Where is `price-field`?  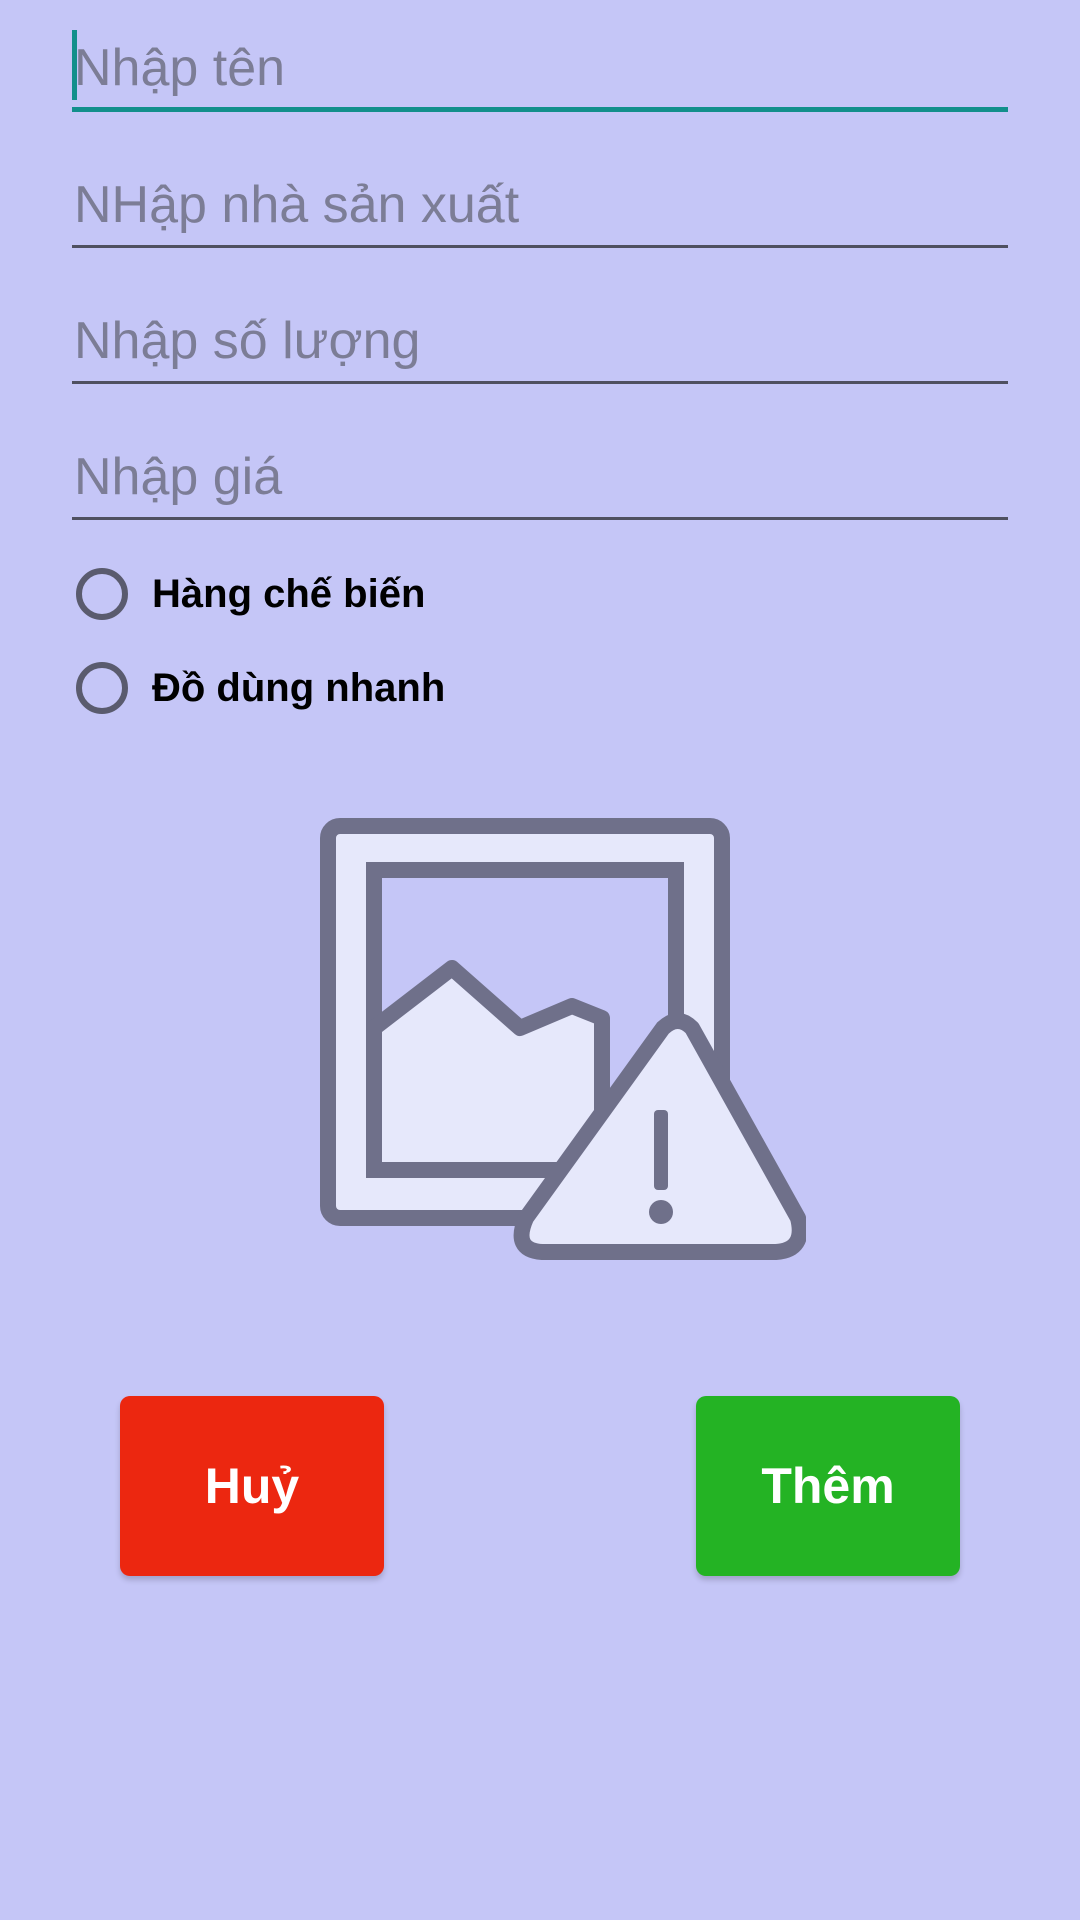
price-field is located at coordinates (540, 478).